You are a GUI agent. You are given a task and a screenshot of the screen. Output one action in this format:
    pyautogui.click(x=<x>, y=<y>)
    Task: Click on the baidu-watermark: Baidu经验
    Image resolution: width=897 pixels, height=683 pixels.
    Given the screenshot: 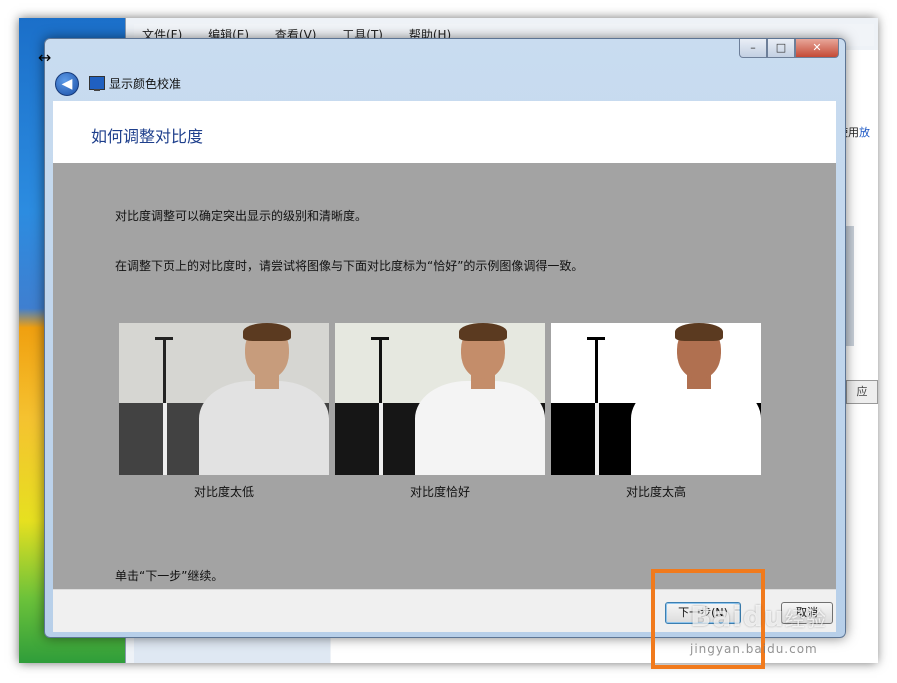 What is the action you would take?
    pyautogui.click(x=758, y=616)
    